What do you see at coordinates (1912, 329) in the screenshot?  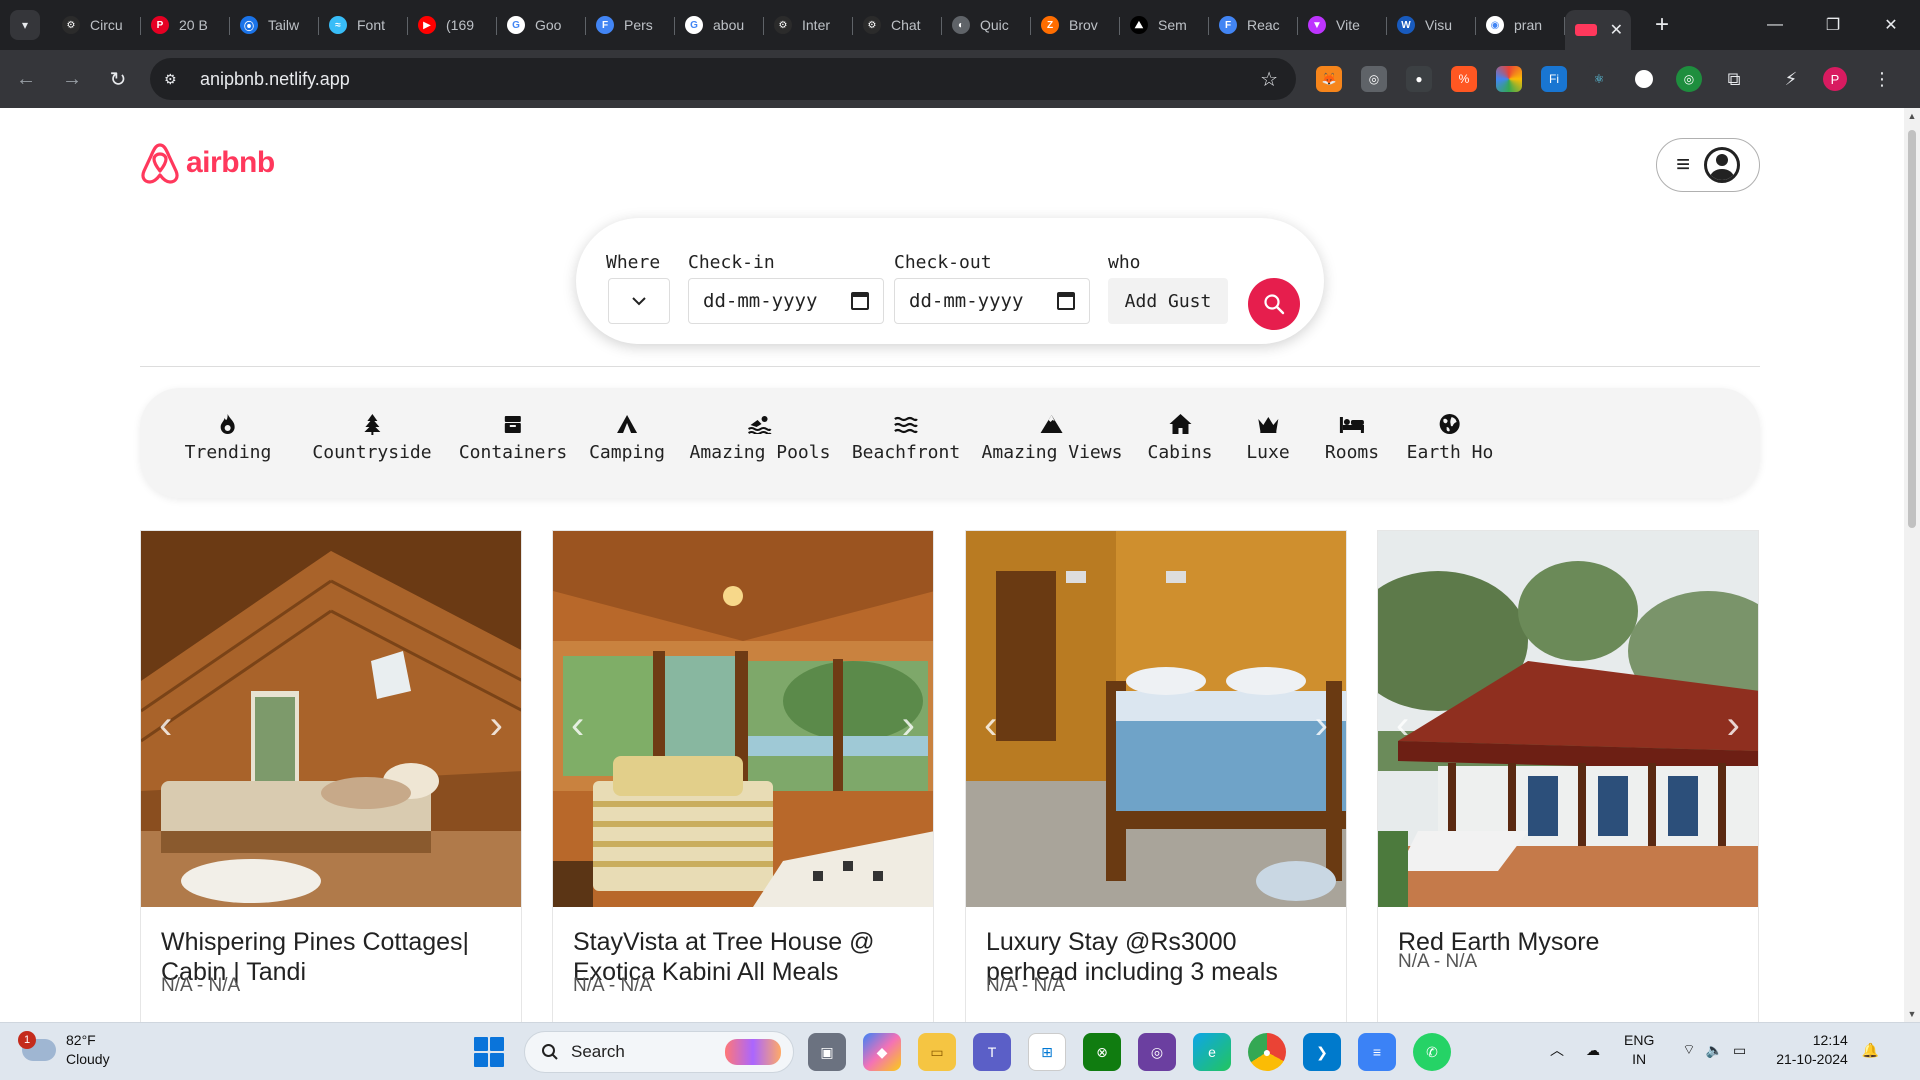 I see `scrollbar-thumb` at bounding box center [1912, 329].